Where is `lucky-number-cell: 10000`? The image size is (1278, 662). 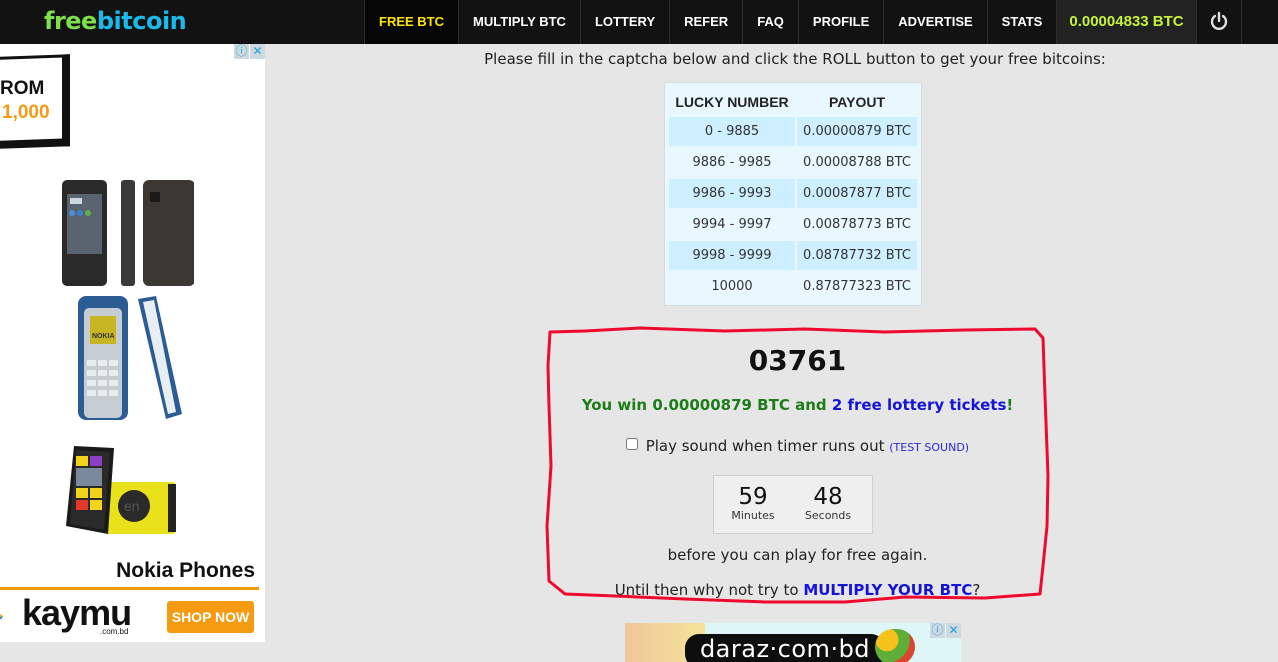
lucky-number-cell: 10000 is located at coordinates (732, 286).